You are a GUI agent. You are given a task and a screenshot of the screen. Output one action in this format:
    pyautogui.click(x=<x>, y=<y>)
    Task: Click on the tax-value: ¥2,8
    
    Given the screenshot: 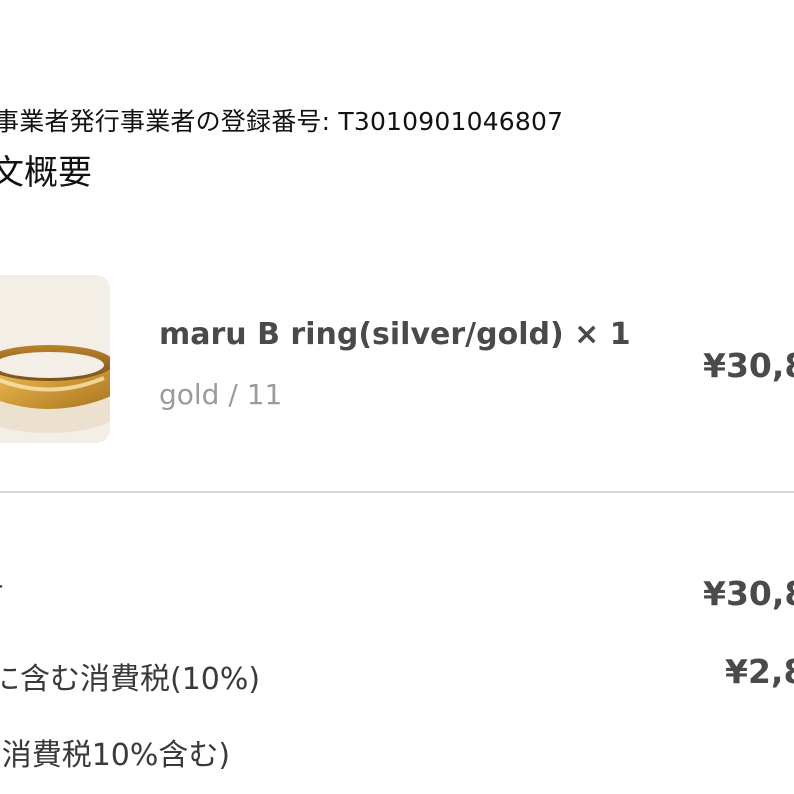 What is the action you would take?
    pyautogui.click(x=759, y=671)
    